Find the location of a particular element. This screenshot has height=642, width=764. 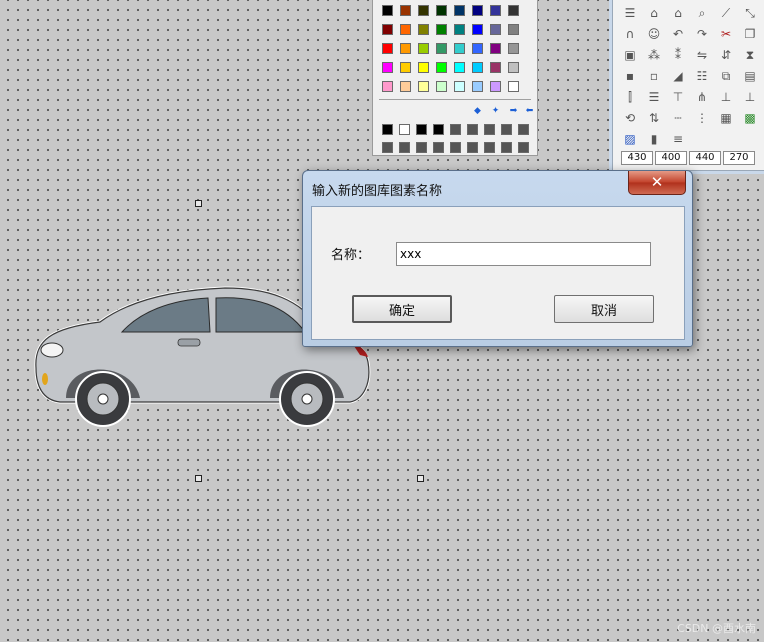

align-top-icon: ⊤ is located at coordinates (678, 97).